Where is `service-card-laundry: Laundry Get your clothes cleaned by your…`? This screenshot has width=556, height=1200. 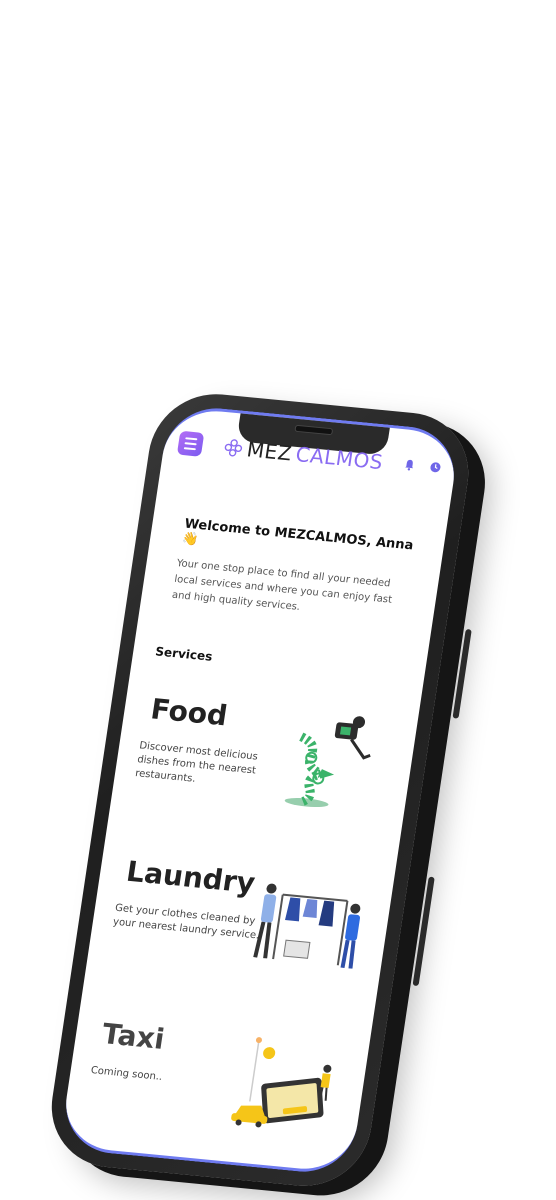 service-card-laundry: Laundry Get your clothes cleaned by your… is located at coordinates (240, 920).